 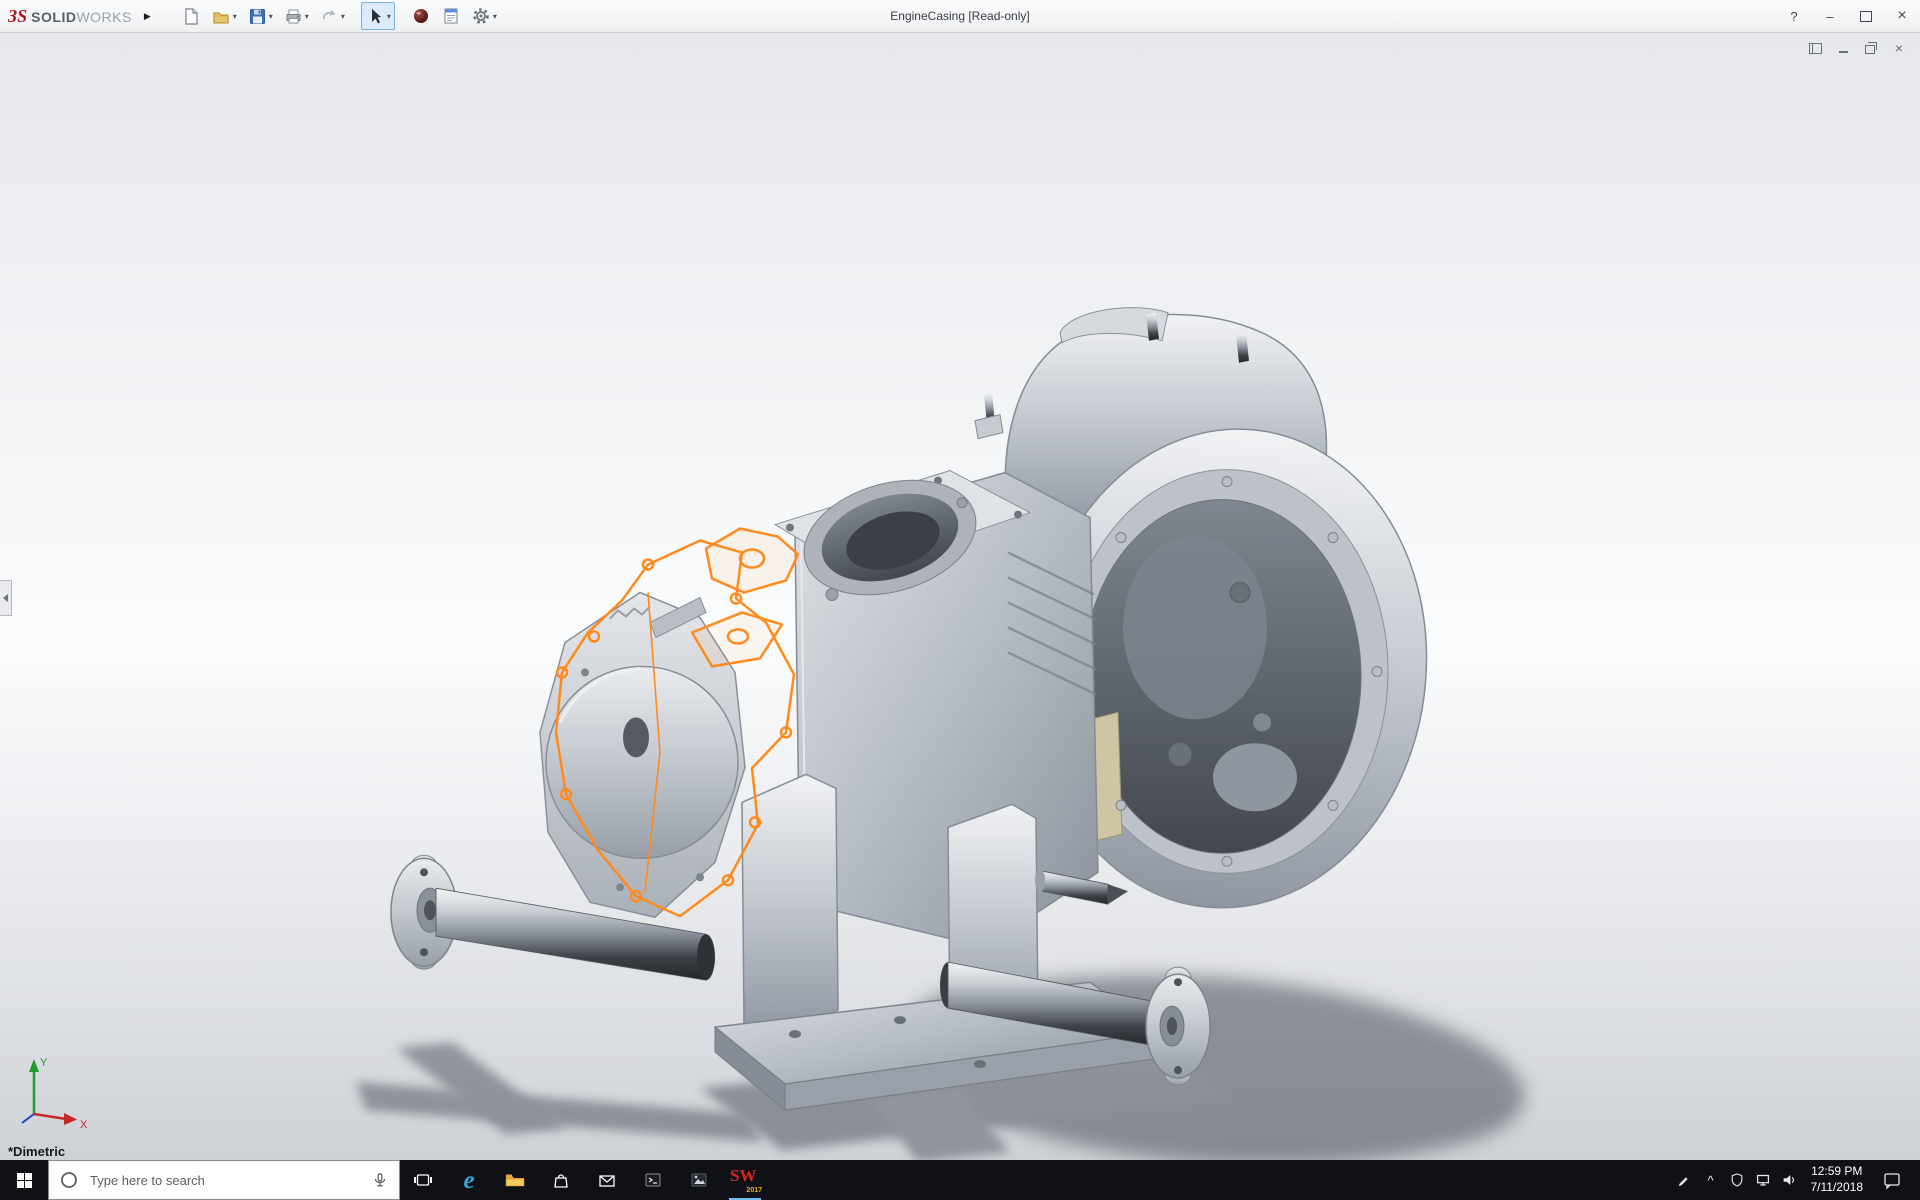 I want to click on window-controls: ? – ×, so click(x=1848, y=16).